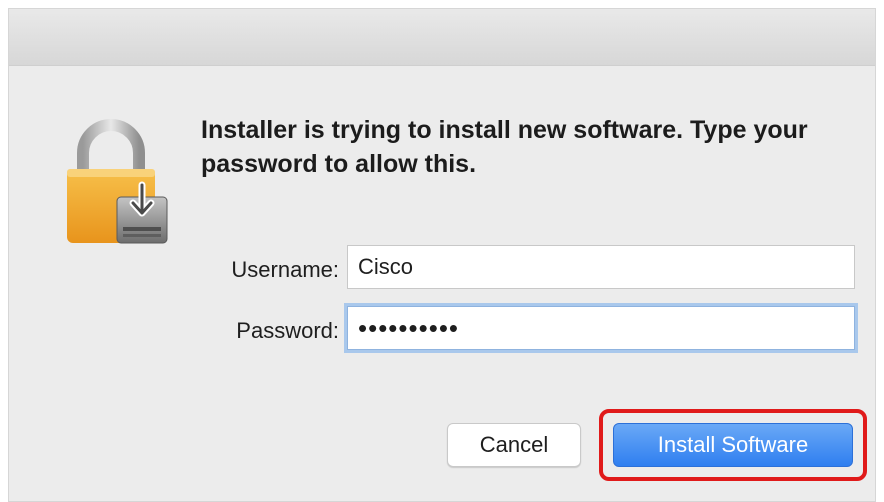 The height and width of the screenshot is (502, 884). I want to click on lock-installer-icon, so click(121, 185).